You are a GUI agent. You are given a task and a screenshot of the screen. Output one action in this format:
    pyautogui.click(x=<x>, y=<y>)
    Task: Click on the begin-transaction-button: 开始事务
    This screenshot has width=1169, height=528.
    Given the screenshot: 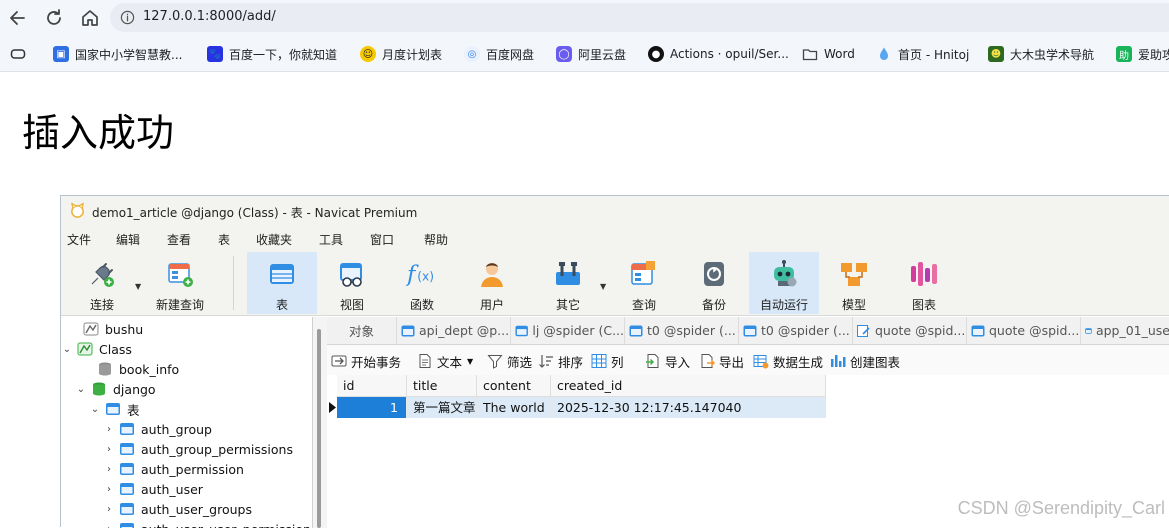 What is the action you would take?
    pyautogui.click(x=366, y=361)
    